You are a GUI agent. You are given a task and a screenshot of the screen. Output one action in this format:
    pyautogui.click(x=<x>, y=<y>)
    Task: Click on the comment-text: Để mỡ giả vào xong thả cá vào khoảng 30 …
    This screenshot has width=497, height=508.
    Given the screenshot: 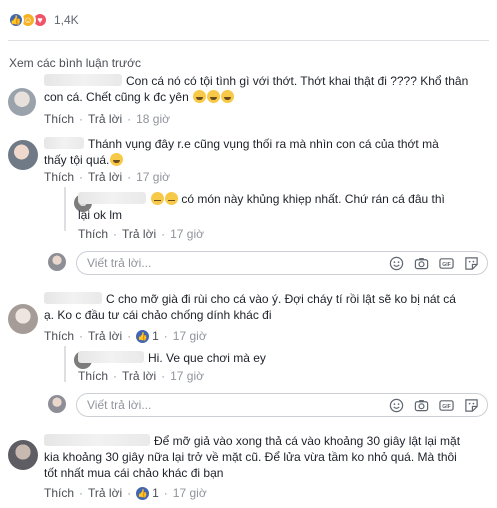 What is the action you would take?
    pyautogui.click(x=252, y=457)
    